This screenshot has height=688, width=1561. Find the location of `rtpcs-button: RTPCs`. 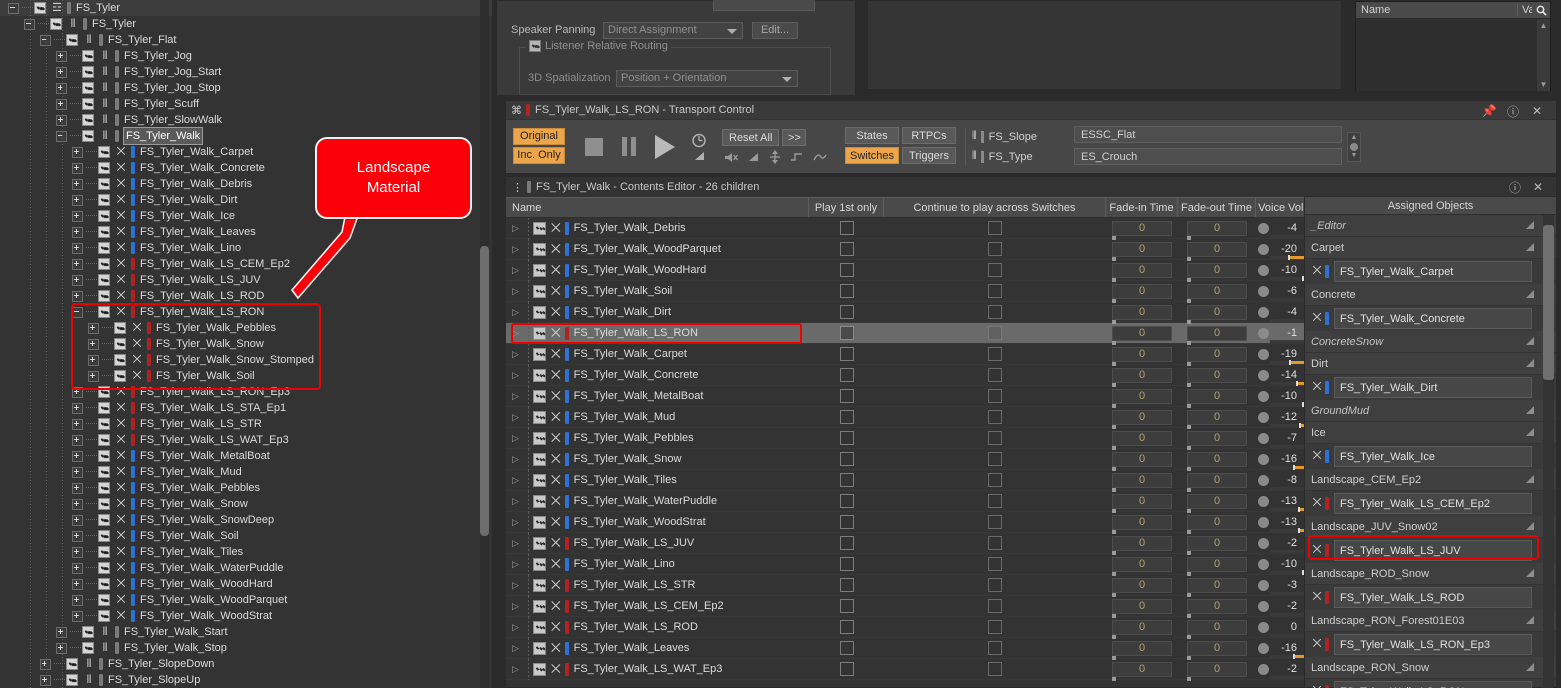

rtpcs-button: RTPCs is located at coordinates (929, 135).